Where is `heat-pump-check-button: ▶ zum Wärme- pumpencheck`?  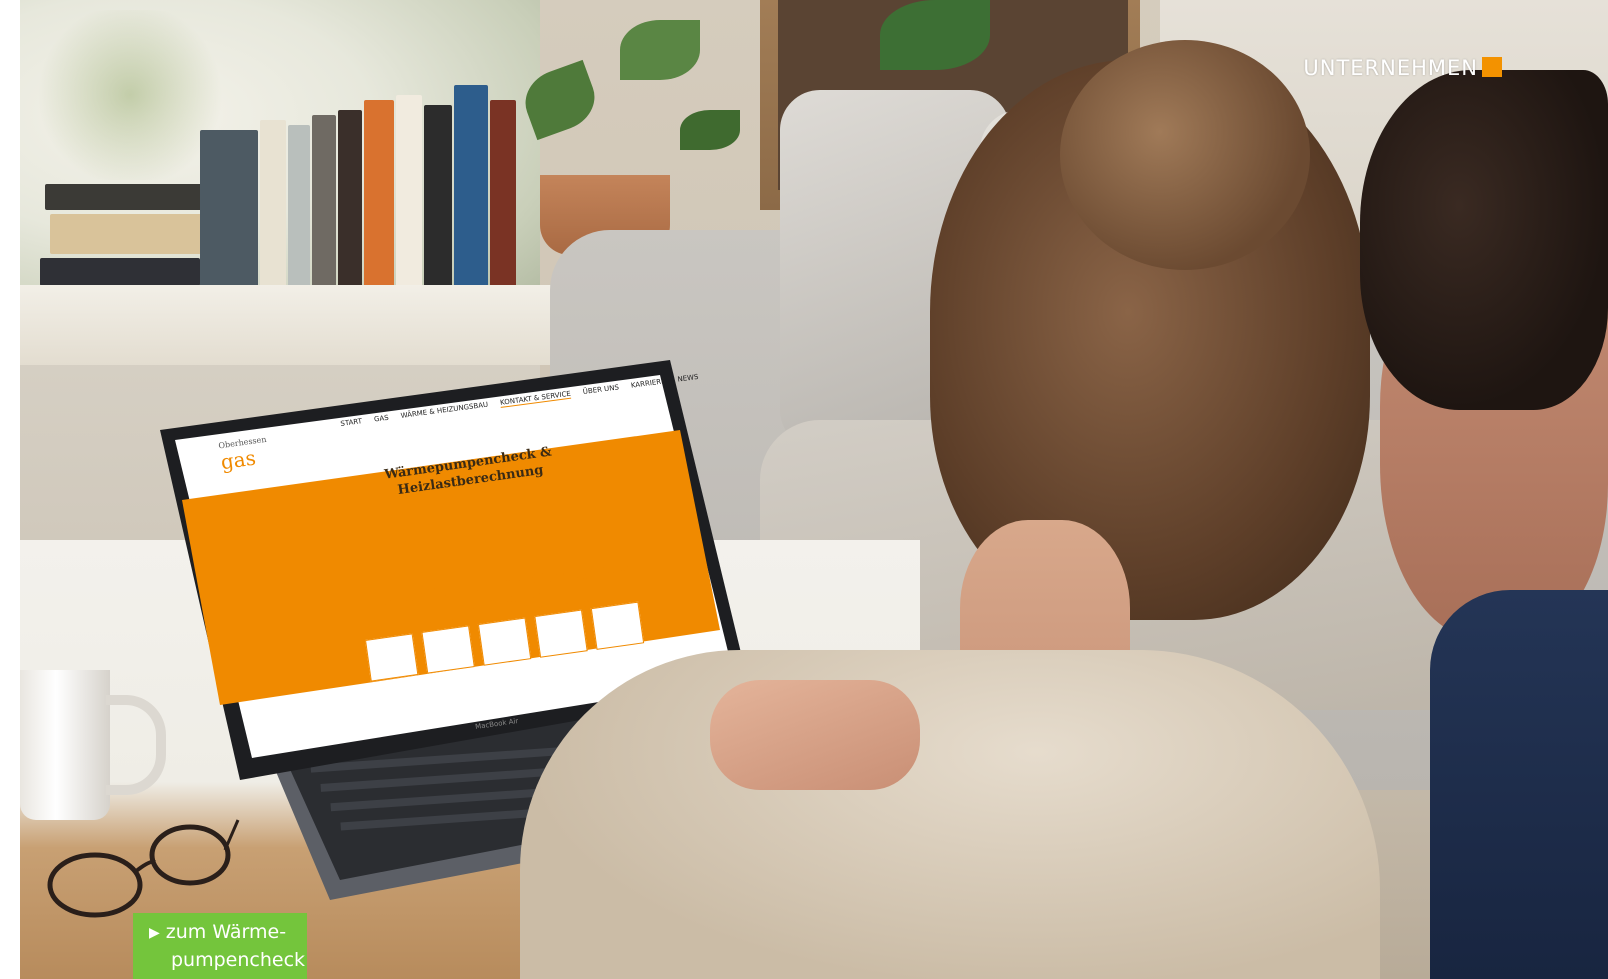
heat-pump-check-button: ▶ zum Wärme- pumpencheck is located at coordinates (220, 946).